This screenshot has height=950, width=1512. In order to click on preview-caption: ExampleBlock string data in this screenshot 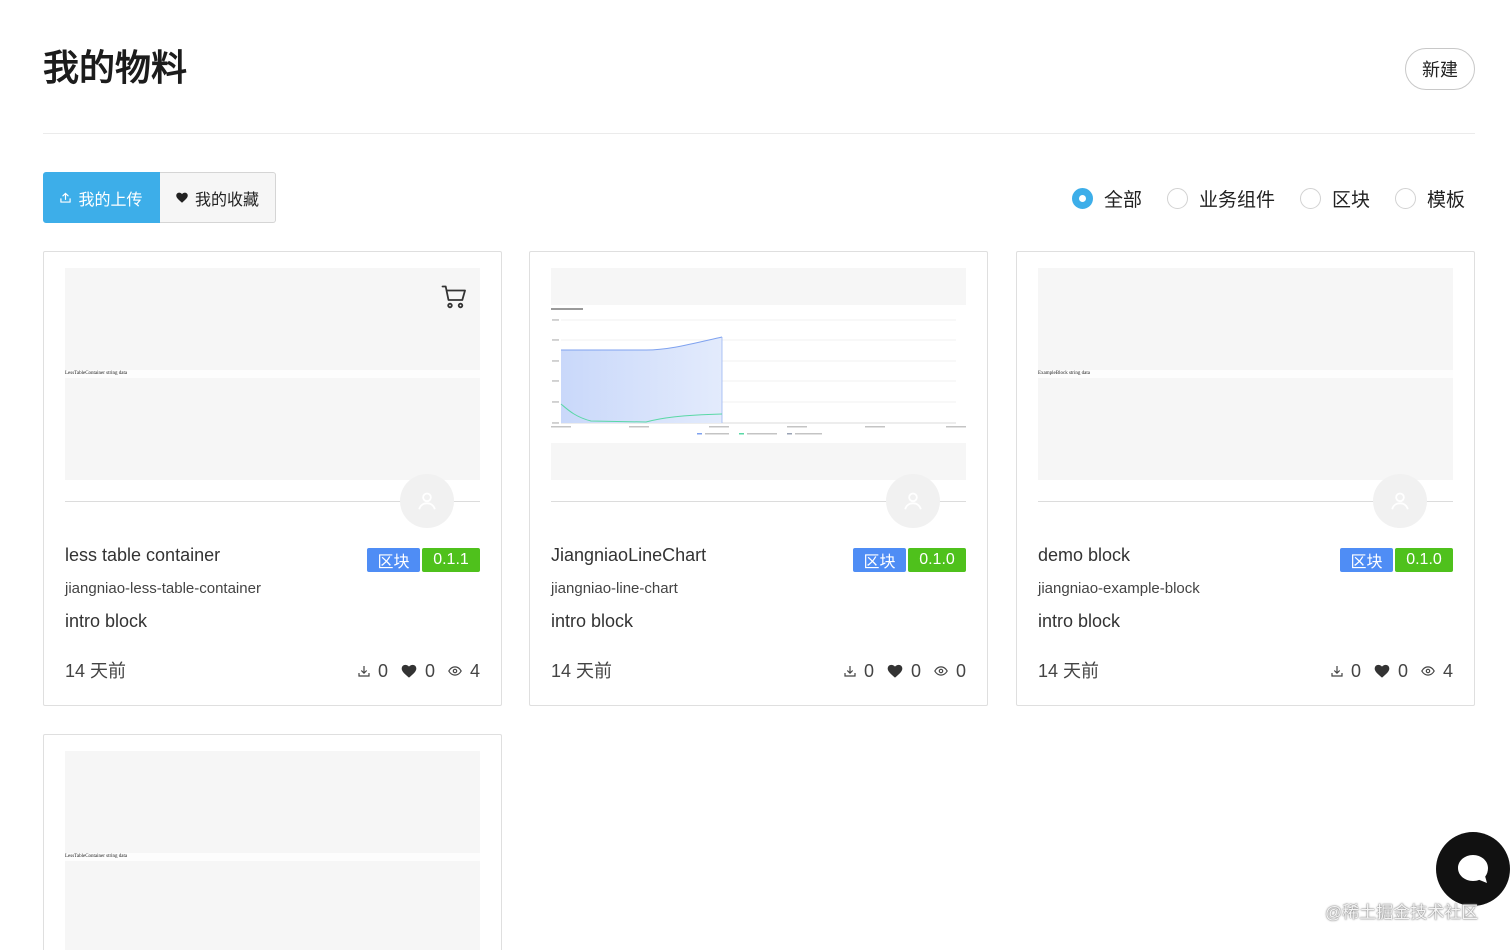, I will do `click(1064, 373)`.